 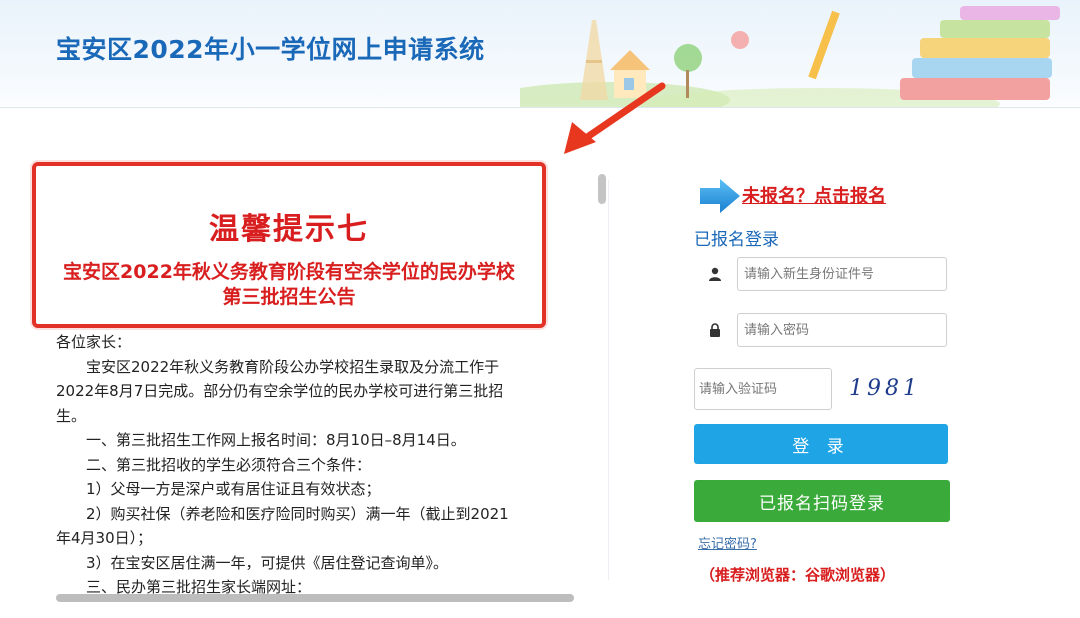 What do you see at coordinates (289, 284) in the screenshot?
I see `notice-subtitle: 宝安区2022年秋义务教育阶段有空余学位的民办学校第三批招生公告` at bounding box center [289, 284].